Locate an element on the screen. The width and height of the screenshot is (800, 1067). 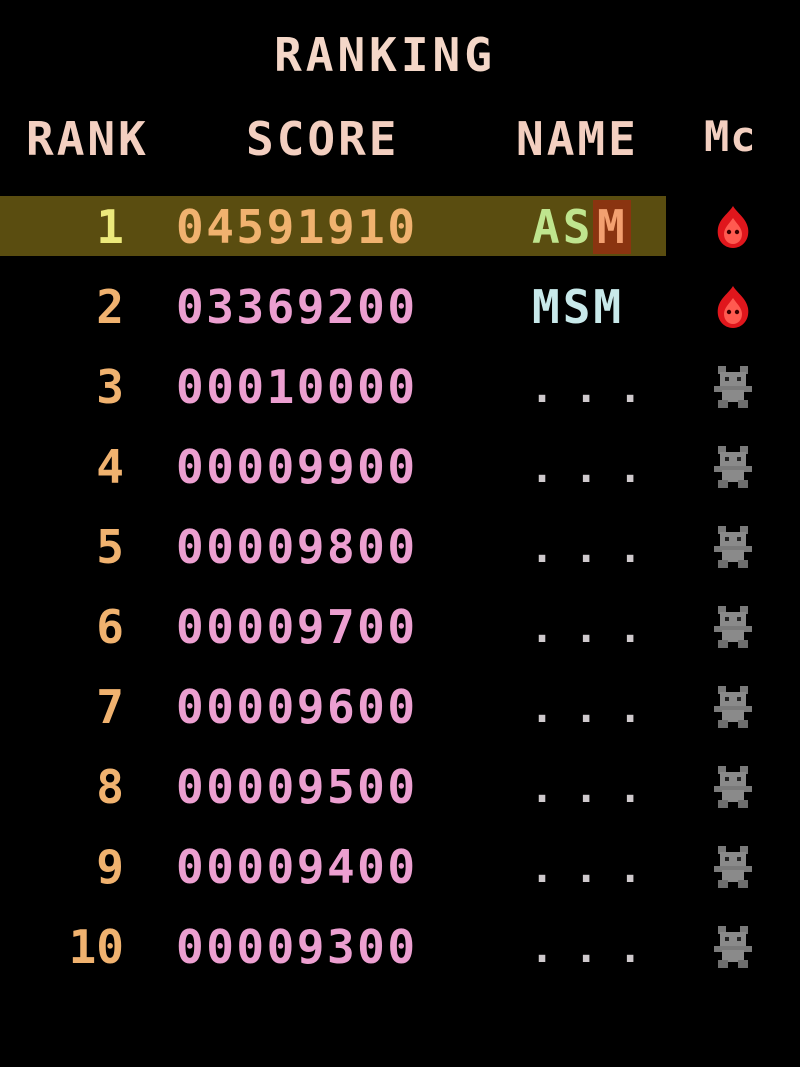
rank-number: 2 is located at coordinates (110, 307).